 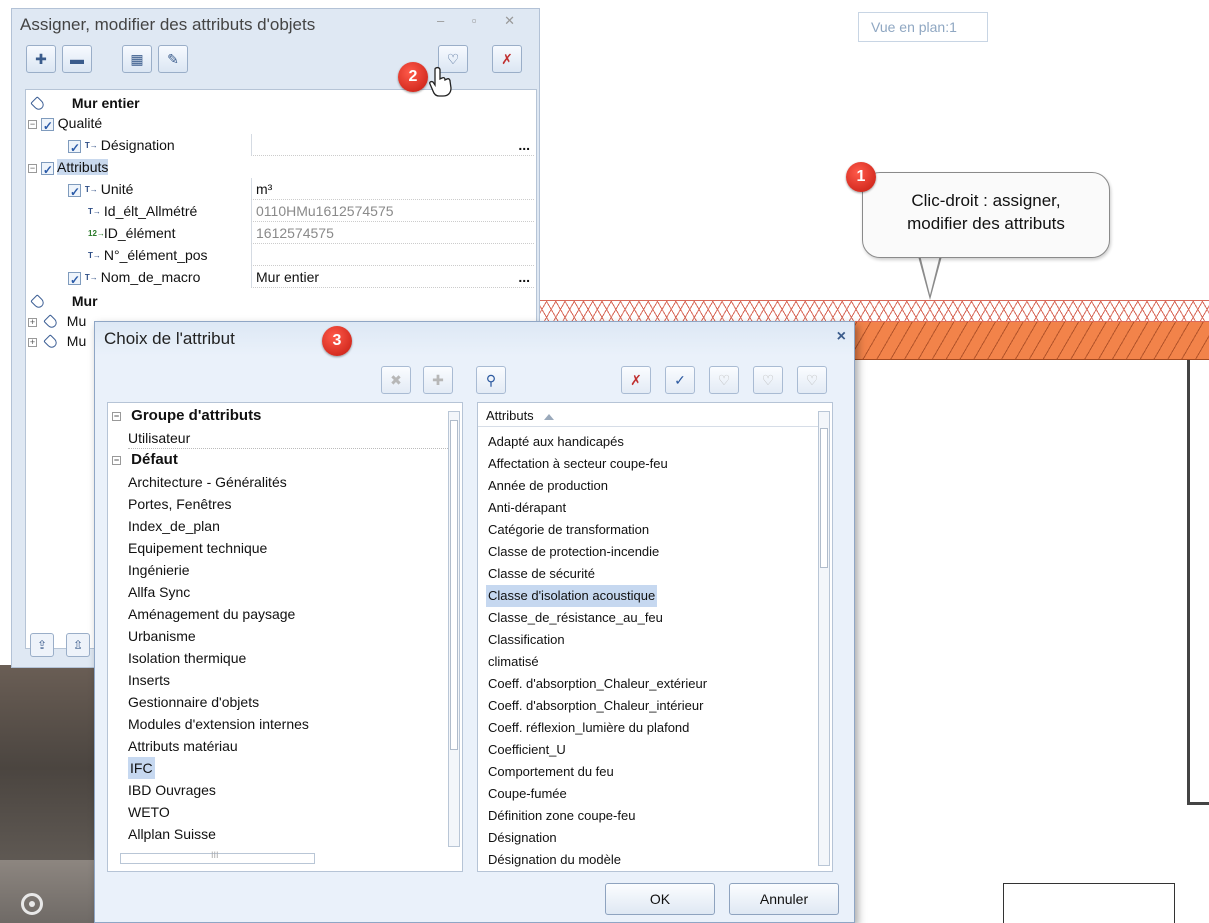 What do you see at coordinates (197, 548) in the screenshot?
I see `list-item: Equipement technique` at bounding box center [197, 548].